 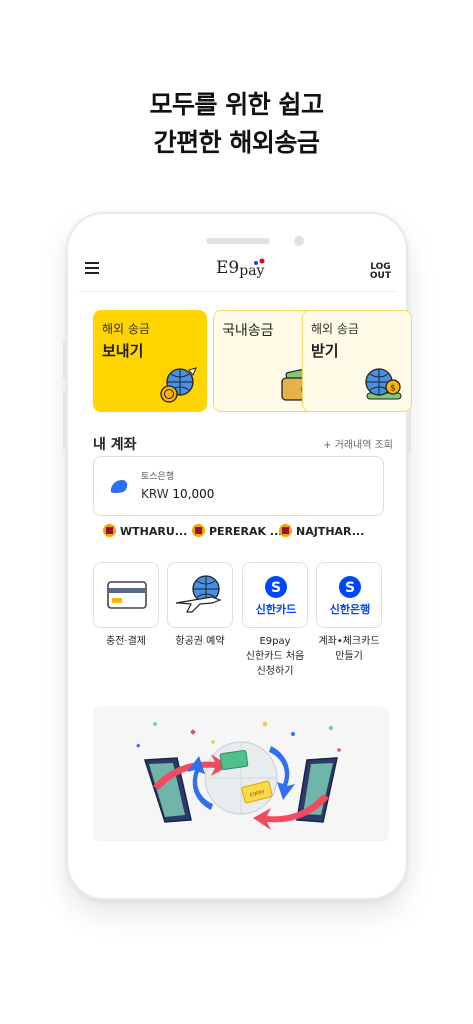 What do you see at coordinates (276, 609) in the screenshot?
I see `shinhan-card-wordmark: 신한카드` at bounding box center [276, 609].